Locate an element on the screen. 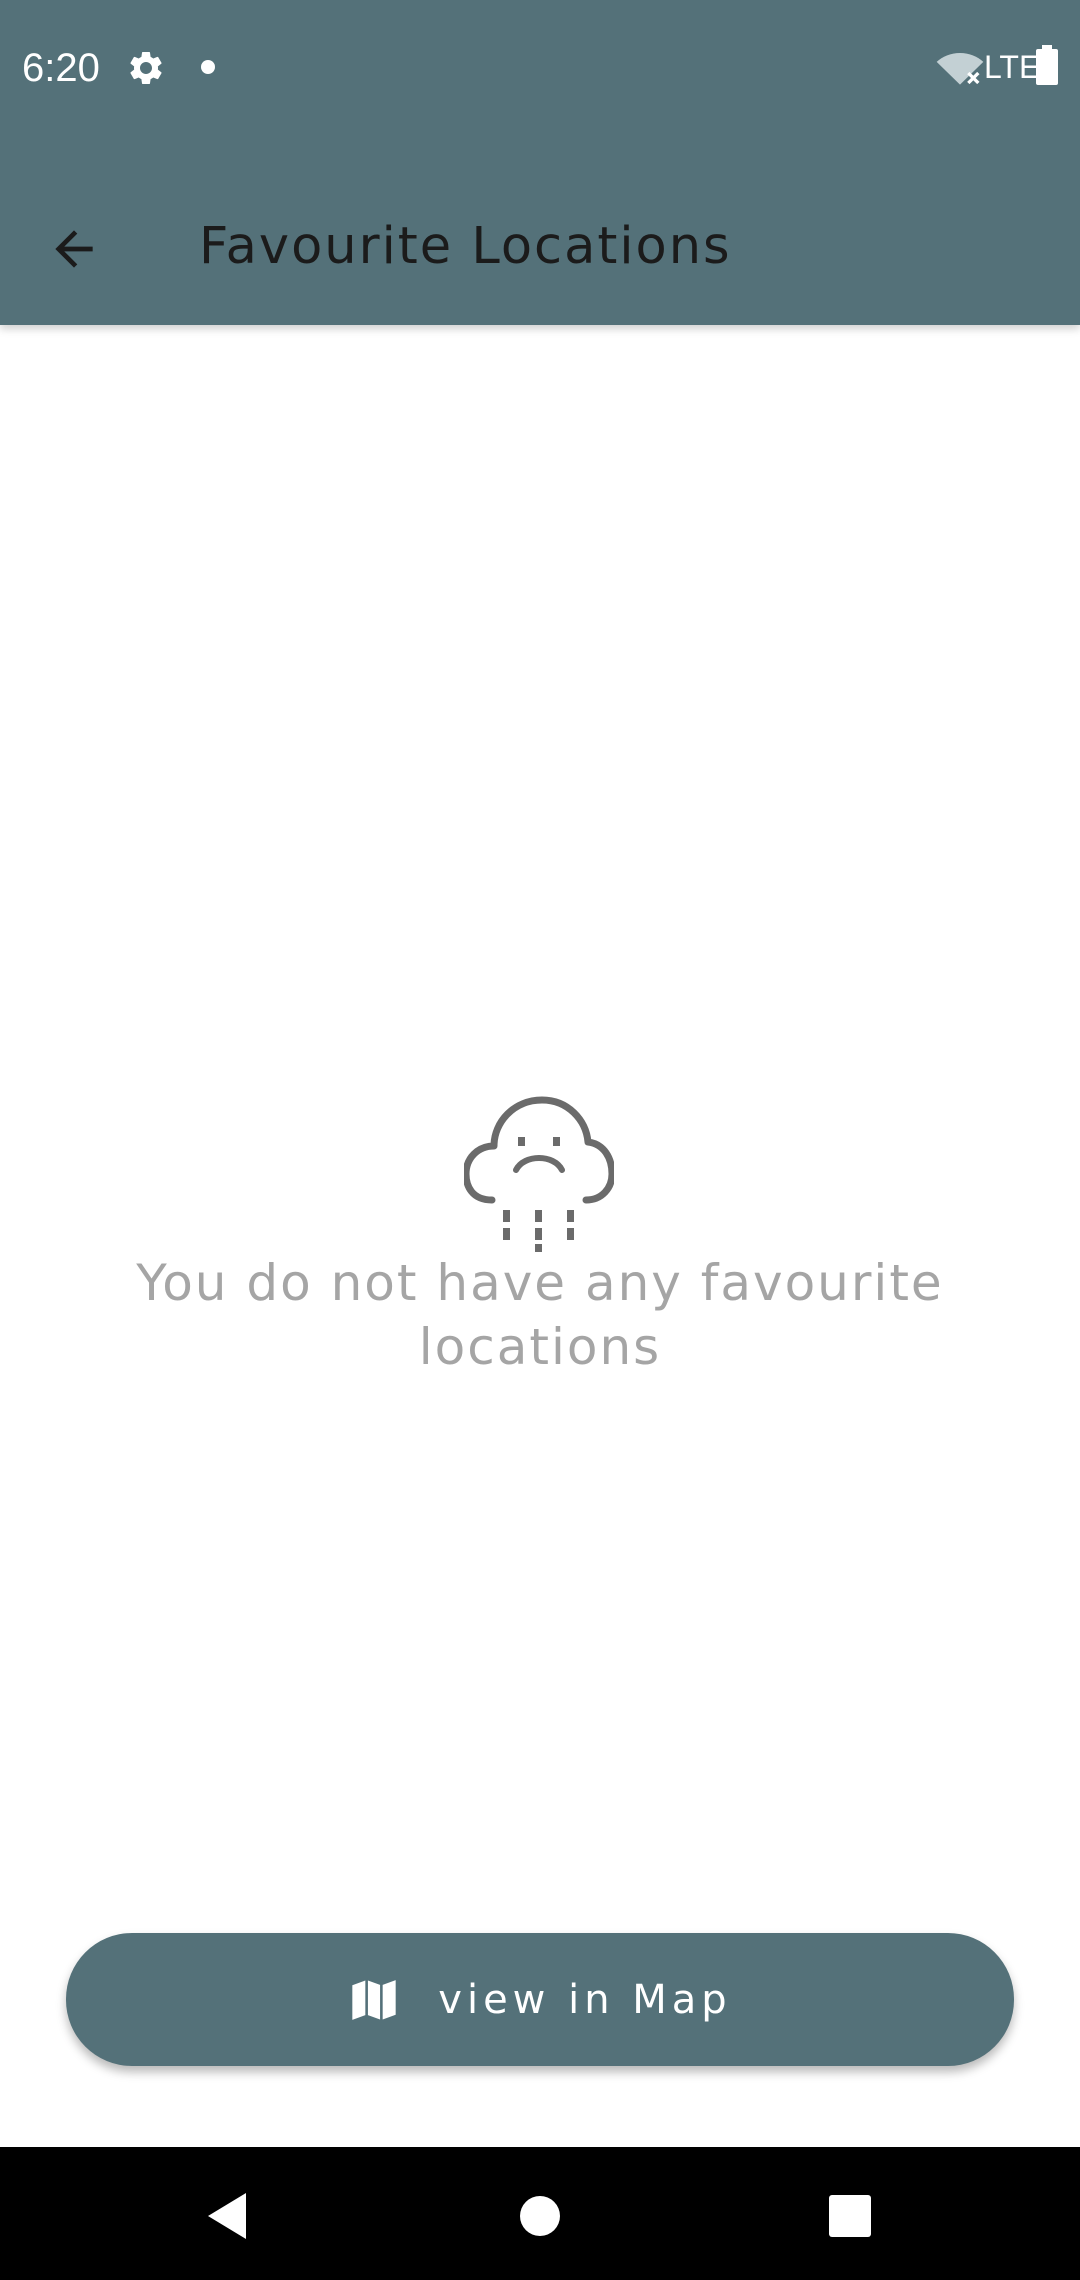  nav-recents-button is located at coordinates (850, 2216).